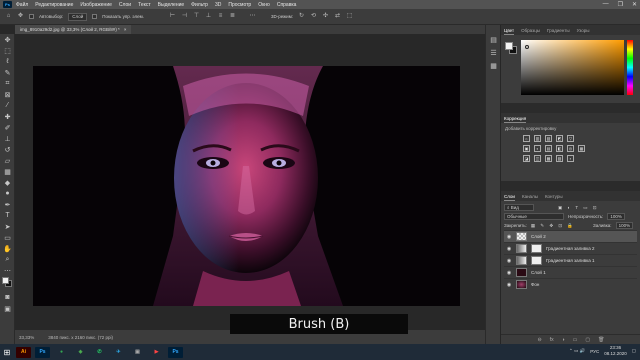  What do you see at coordinates (575, 340) in the screenshot?
I see `new-group-icon: ▭` at bounding box center [575, 340].